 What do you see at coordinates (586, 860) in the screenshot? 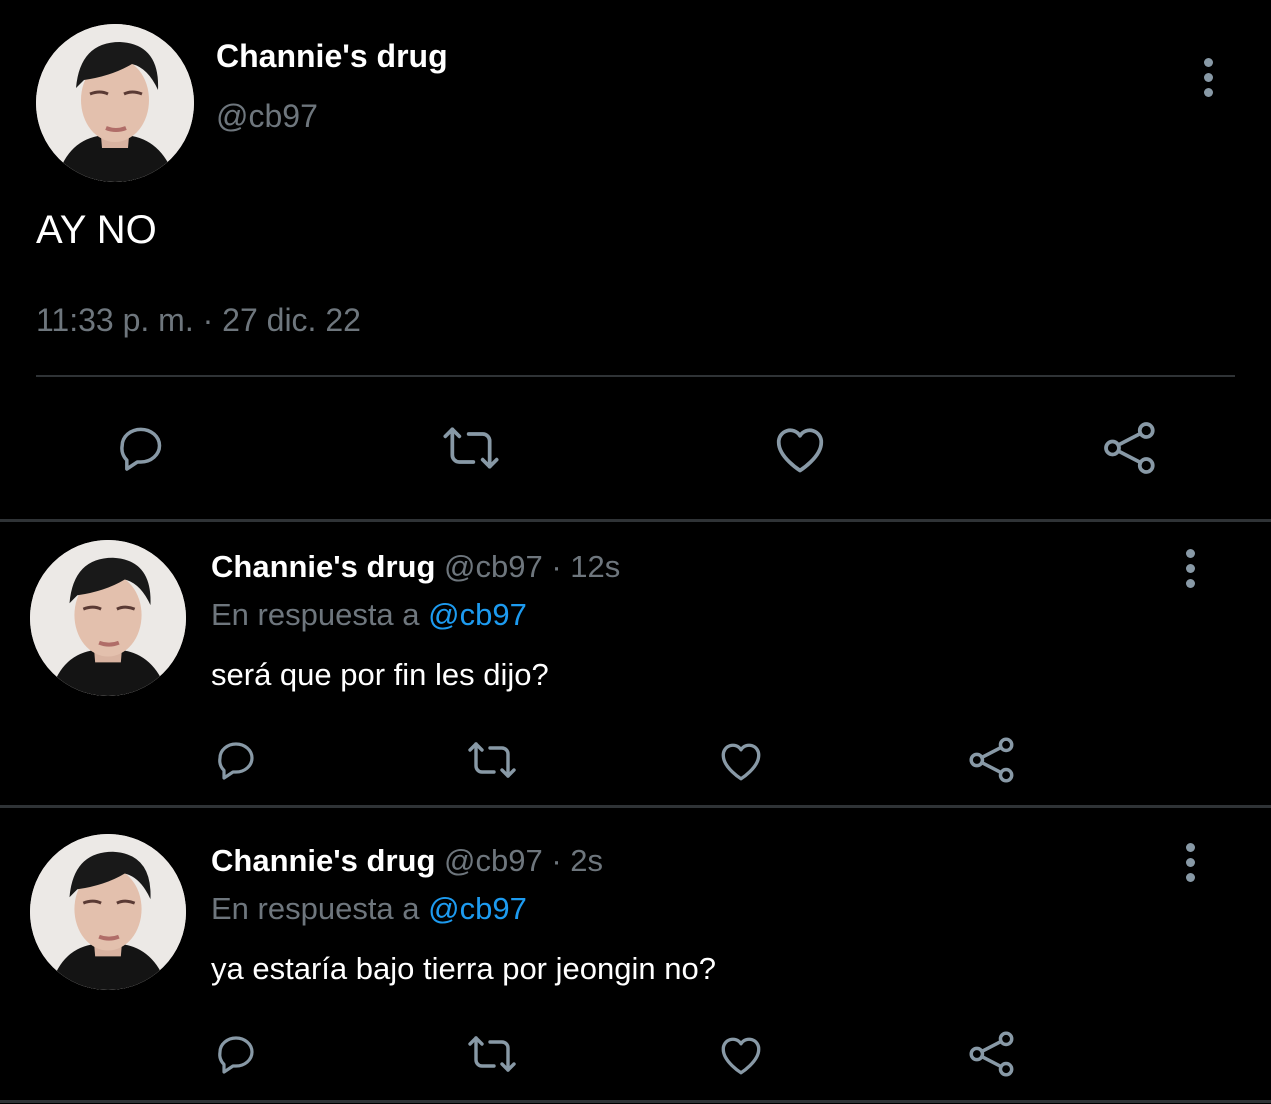
I see `tweet-age: 2s` at bounding box center [586, 860].